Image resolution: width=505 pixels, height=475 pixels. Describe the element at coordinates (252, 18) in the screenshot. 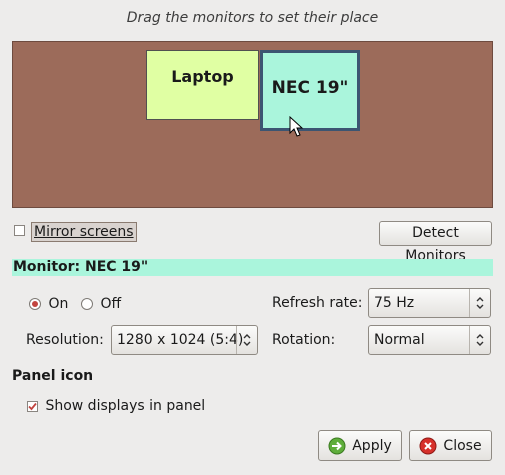

I see `instruction-text: Drag the monitors to set their place` at that location.